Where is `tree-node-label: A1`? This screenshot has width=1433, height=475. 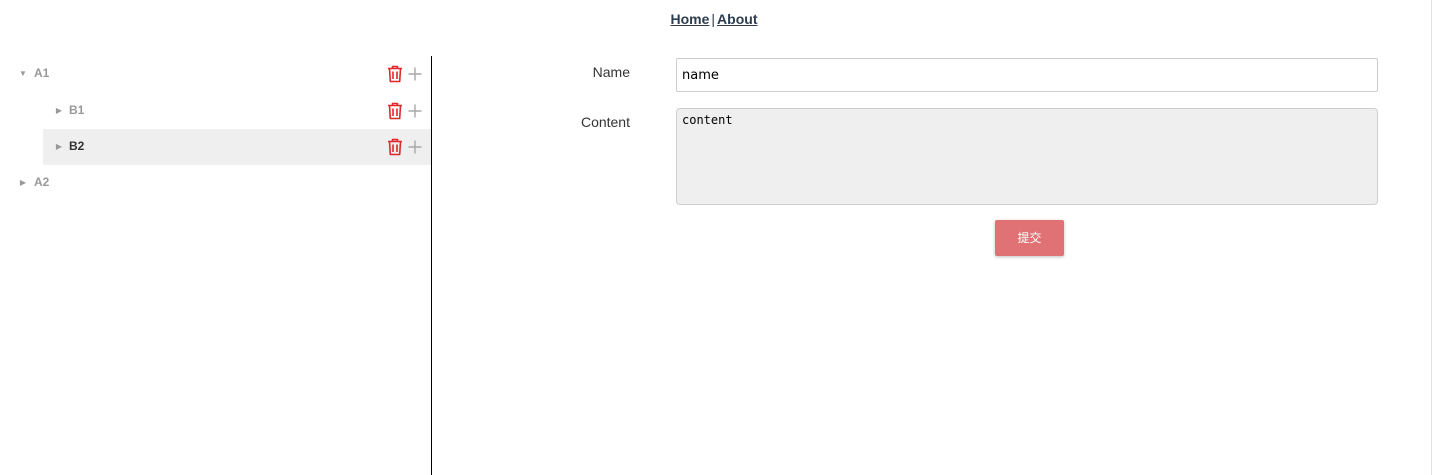
tree-node-label: A1 is located at coordinates (41, 74).